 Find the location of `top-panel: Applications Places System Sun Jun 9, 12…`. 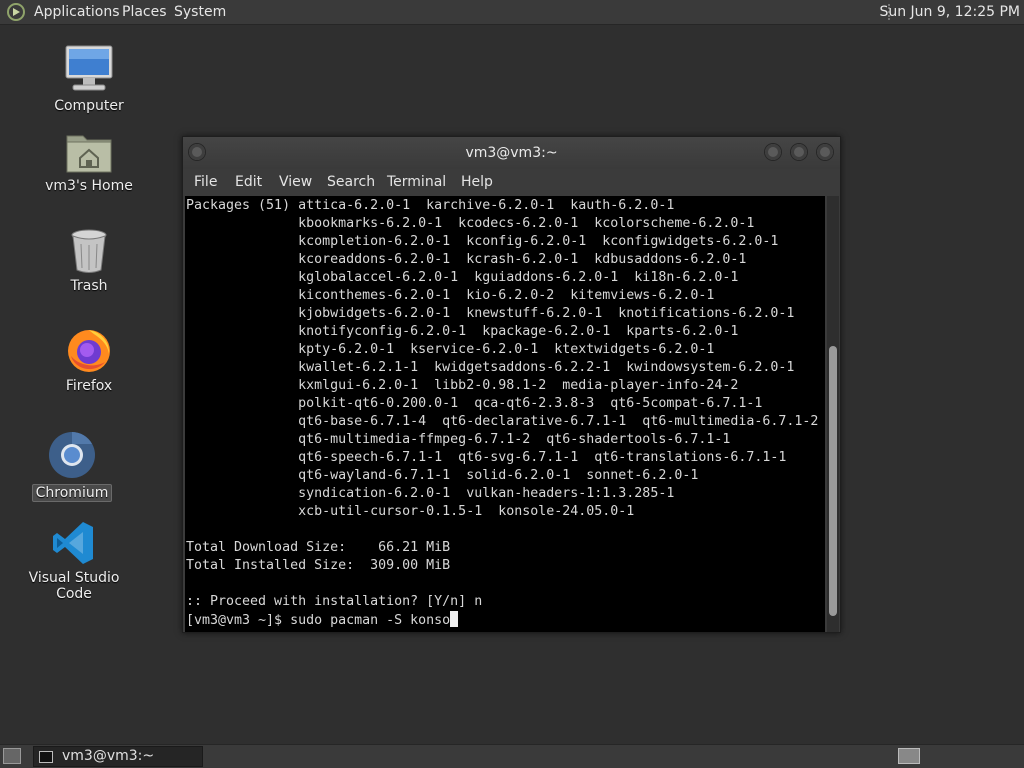

top-panel: Applications Places System Sun Jun 9, 12… is located at coordinates (512, 12).